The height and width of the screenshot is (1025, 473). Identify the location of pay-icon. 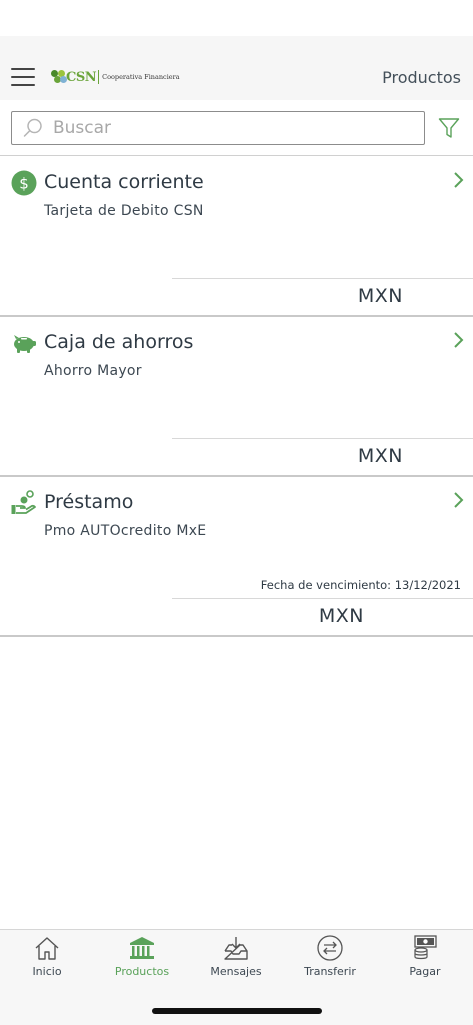
(425, 947).